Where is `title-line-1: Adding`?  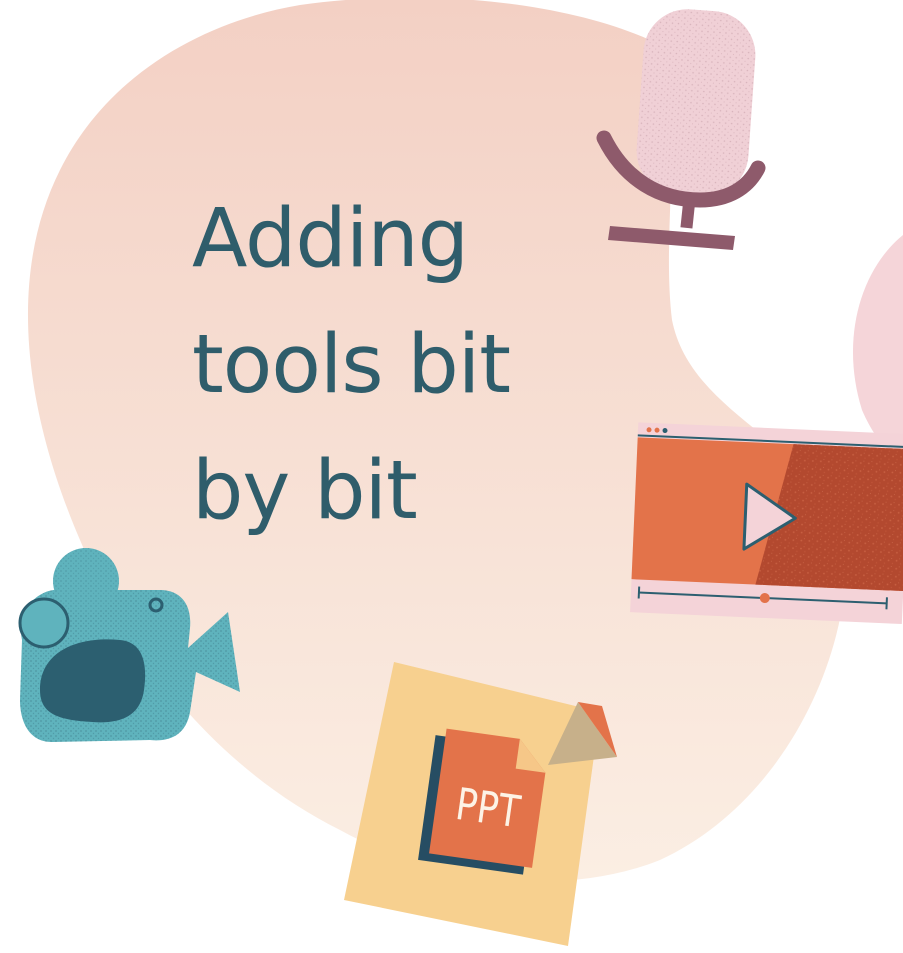
title-line-1: Adding is located at coordinates (330, 239).